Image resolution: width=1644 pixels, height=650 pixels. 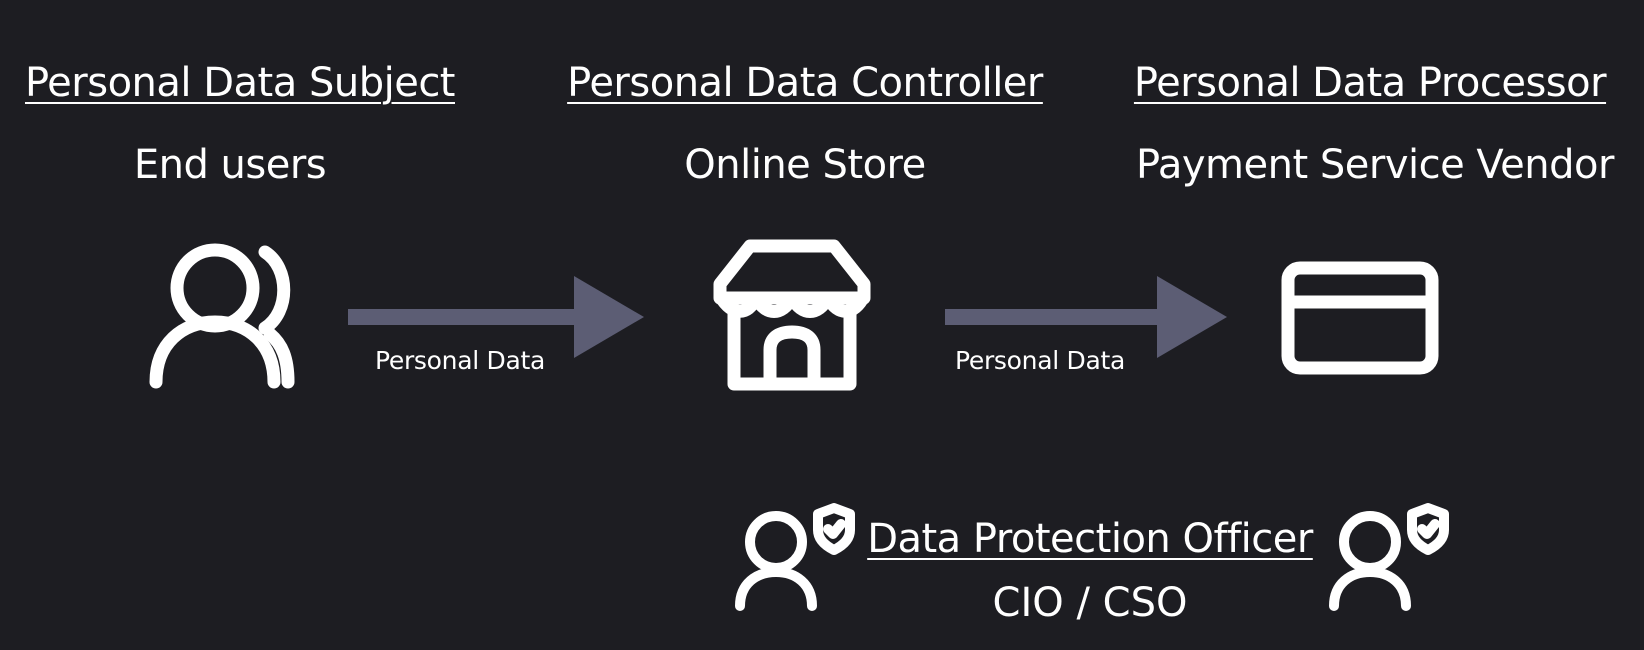 What do you see at coordinates (1039, 360) in the screenshot?
I see `flow-label-2: Personal Data` at bounding box center [1039, 360].